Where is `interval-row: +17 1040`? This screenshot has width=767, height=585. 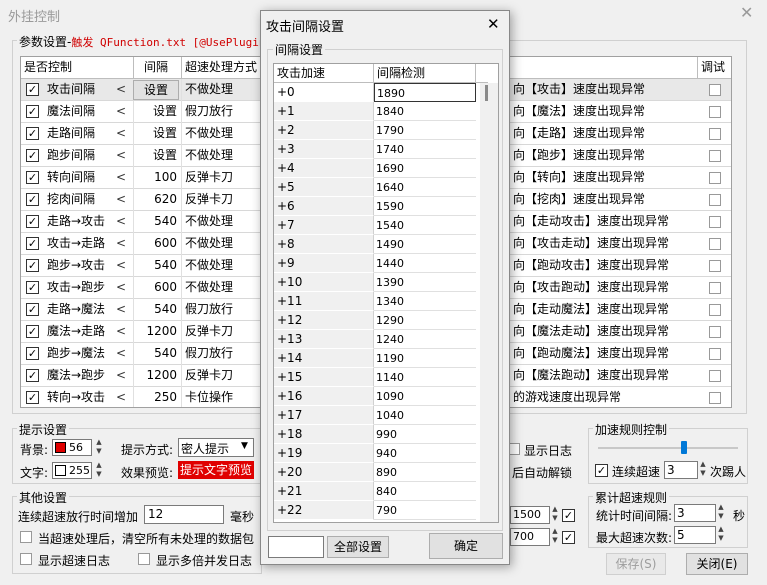 interval-row: +17 1040 is located at coordinates (381, 415).